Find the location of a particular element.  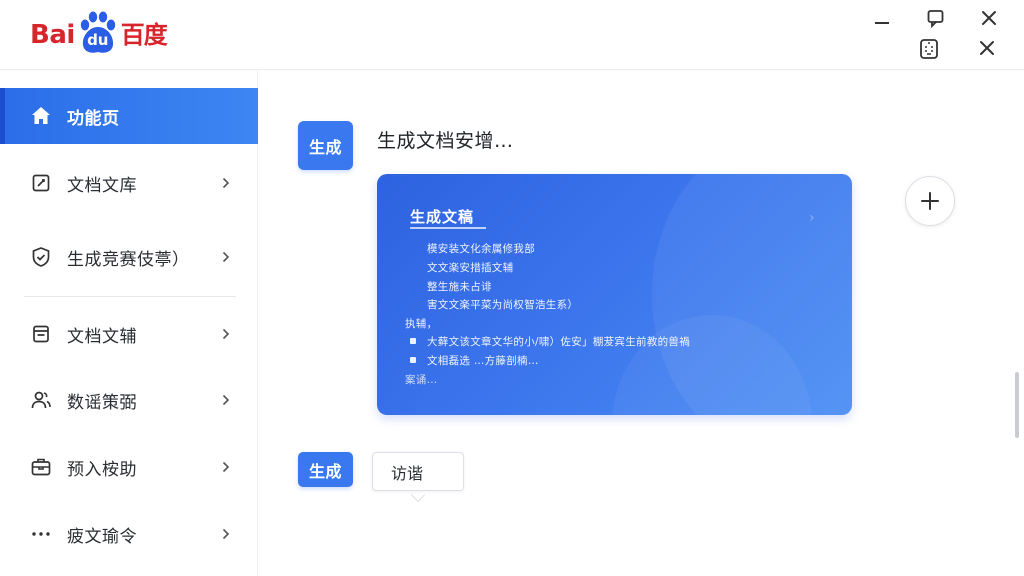

minimize-button is located at coordinates (882, 20).